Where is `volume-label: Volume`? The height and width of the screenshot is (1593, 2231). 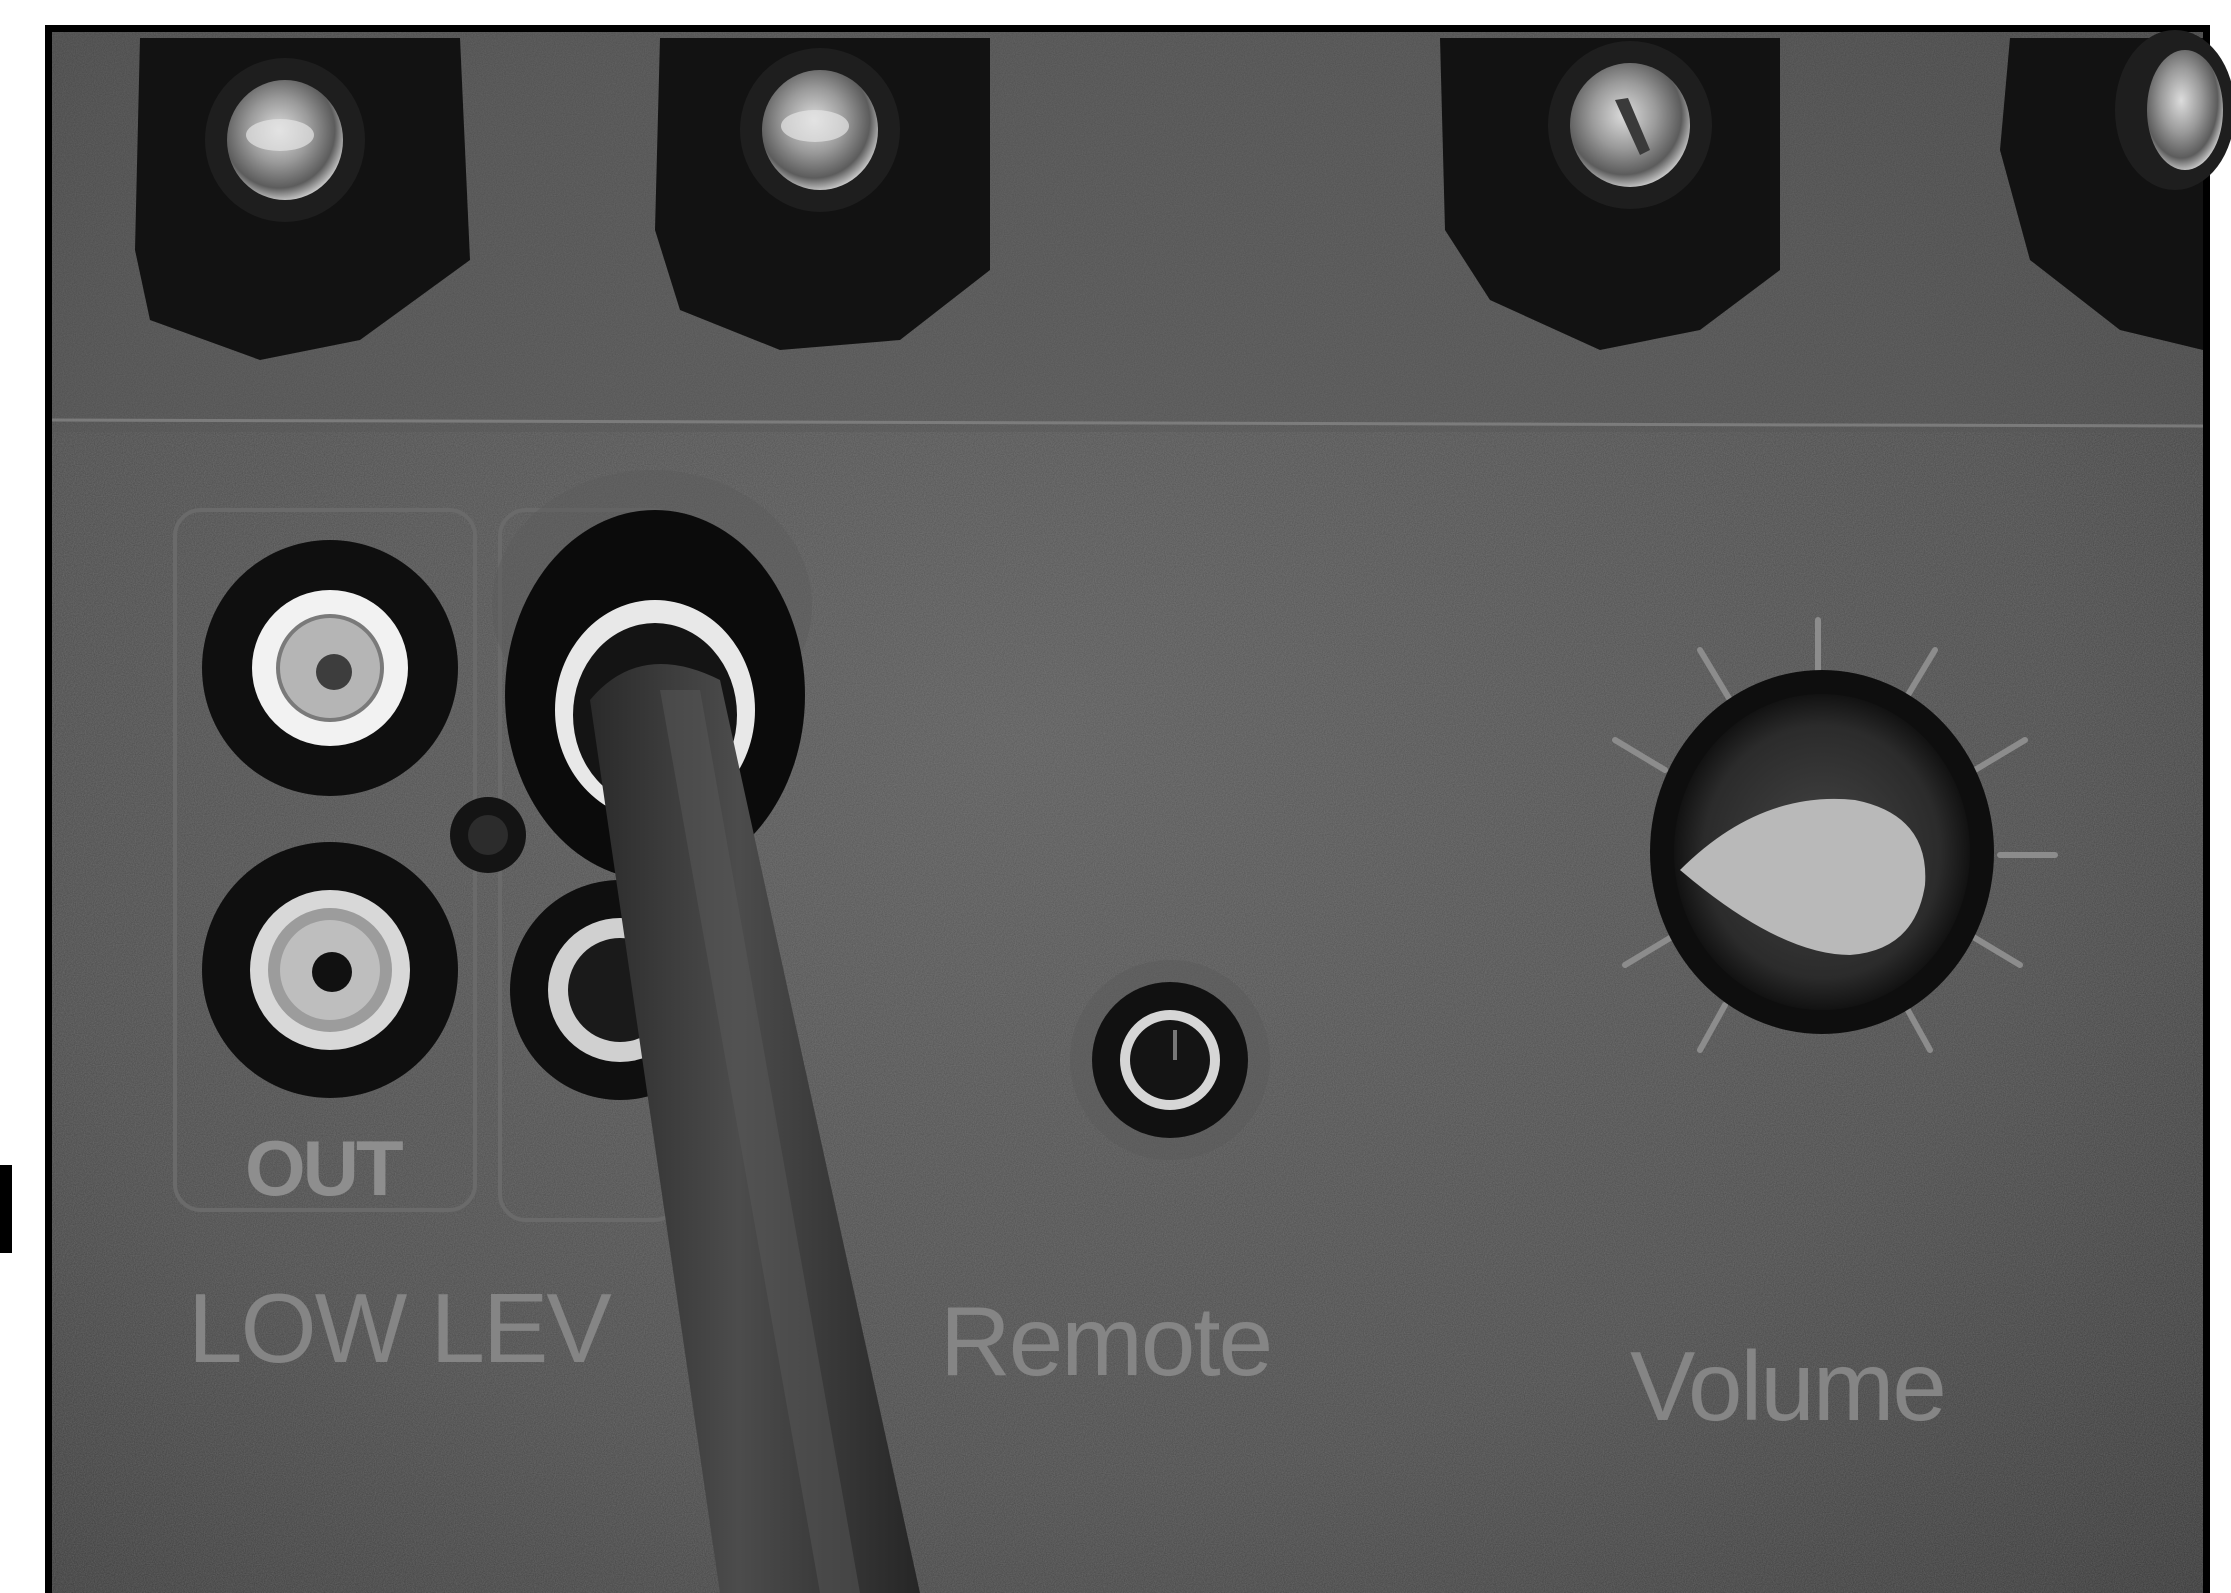
volume-label: Volume is located at coordinates (1787, 1386).